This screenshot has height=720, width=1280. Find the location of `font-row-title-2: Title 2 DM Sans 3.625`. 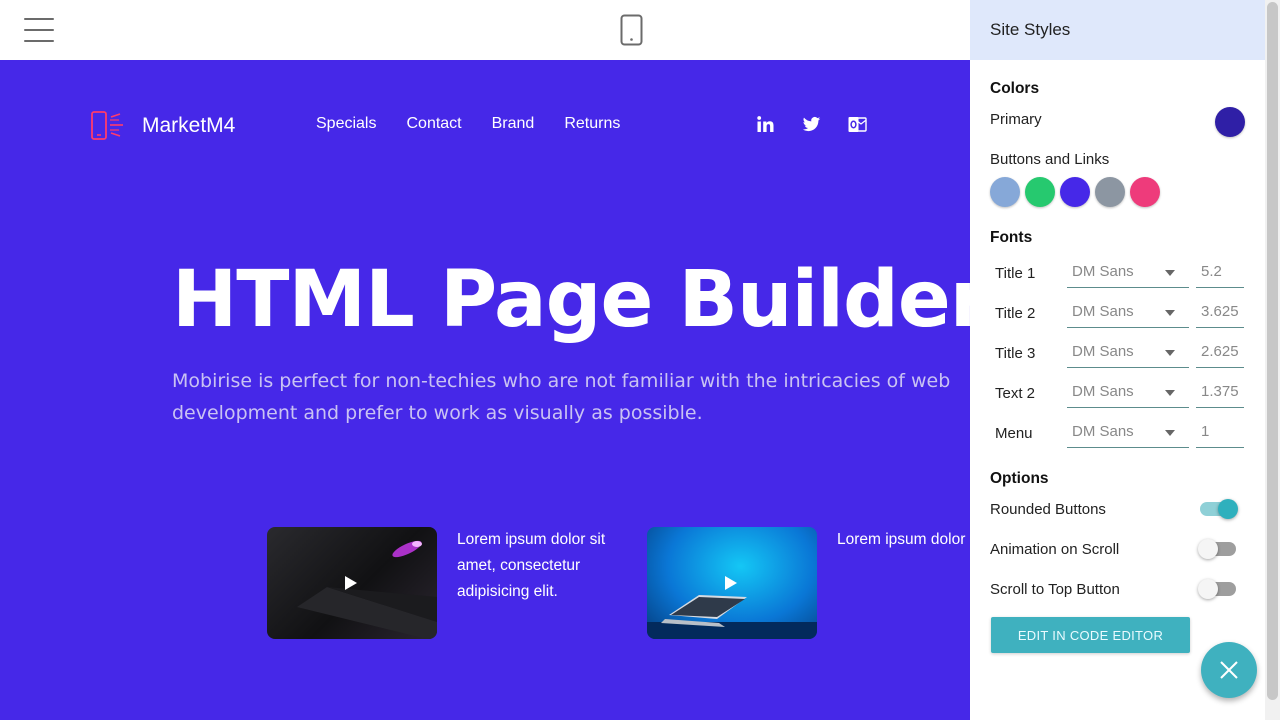

font-row-title-2: Title 2 DM Sans 3.625 is located at coordinates (1117, 314).